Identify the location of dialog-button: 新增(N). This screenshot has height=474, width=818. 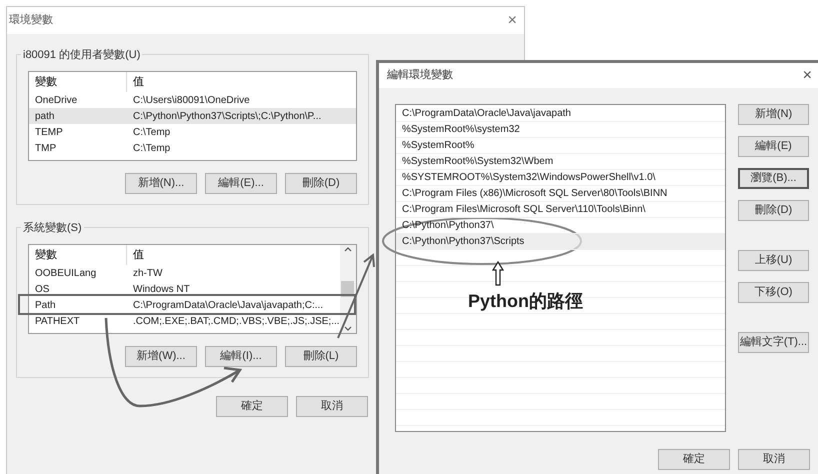
(773, 114).